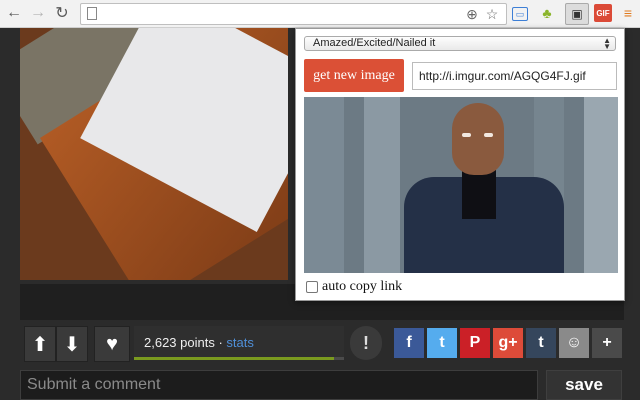  Describe the element at coordinates (442, 343) in the screenshot. I see `twitter-icon: t` at that location.